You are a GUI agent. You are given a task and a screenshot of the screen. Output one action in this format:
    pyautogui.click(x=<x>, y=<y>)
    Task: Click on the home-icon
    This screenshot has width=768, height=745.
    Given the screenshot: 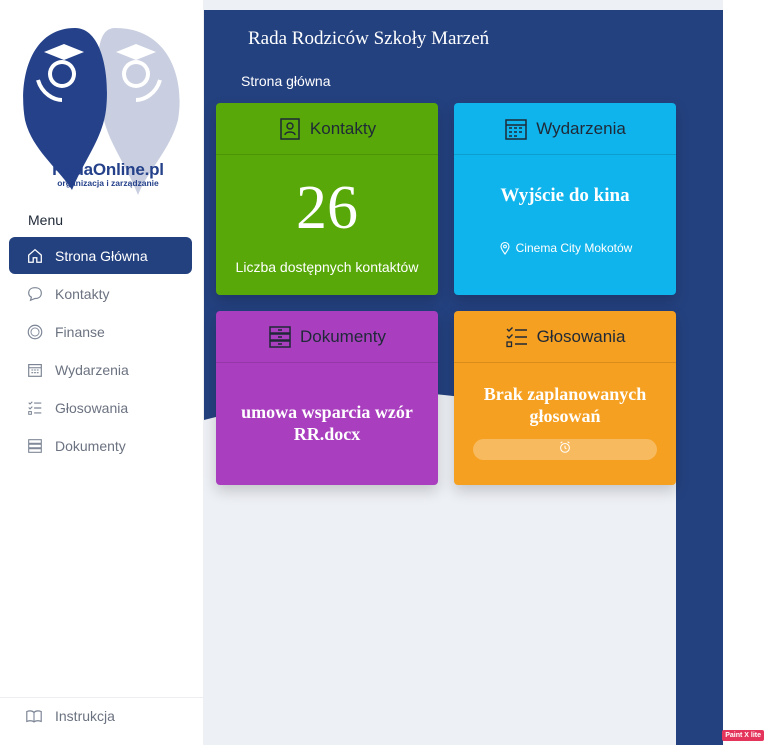 What is the action you would take?
    pyautogui.click(x=35, y=256)
    